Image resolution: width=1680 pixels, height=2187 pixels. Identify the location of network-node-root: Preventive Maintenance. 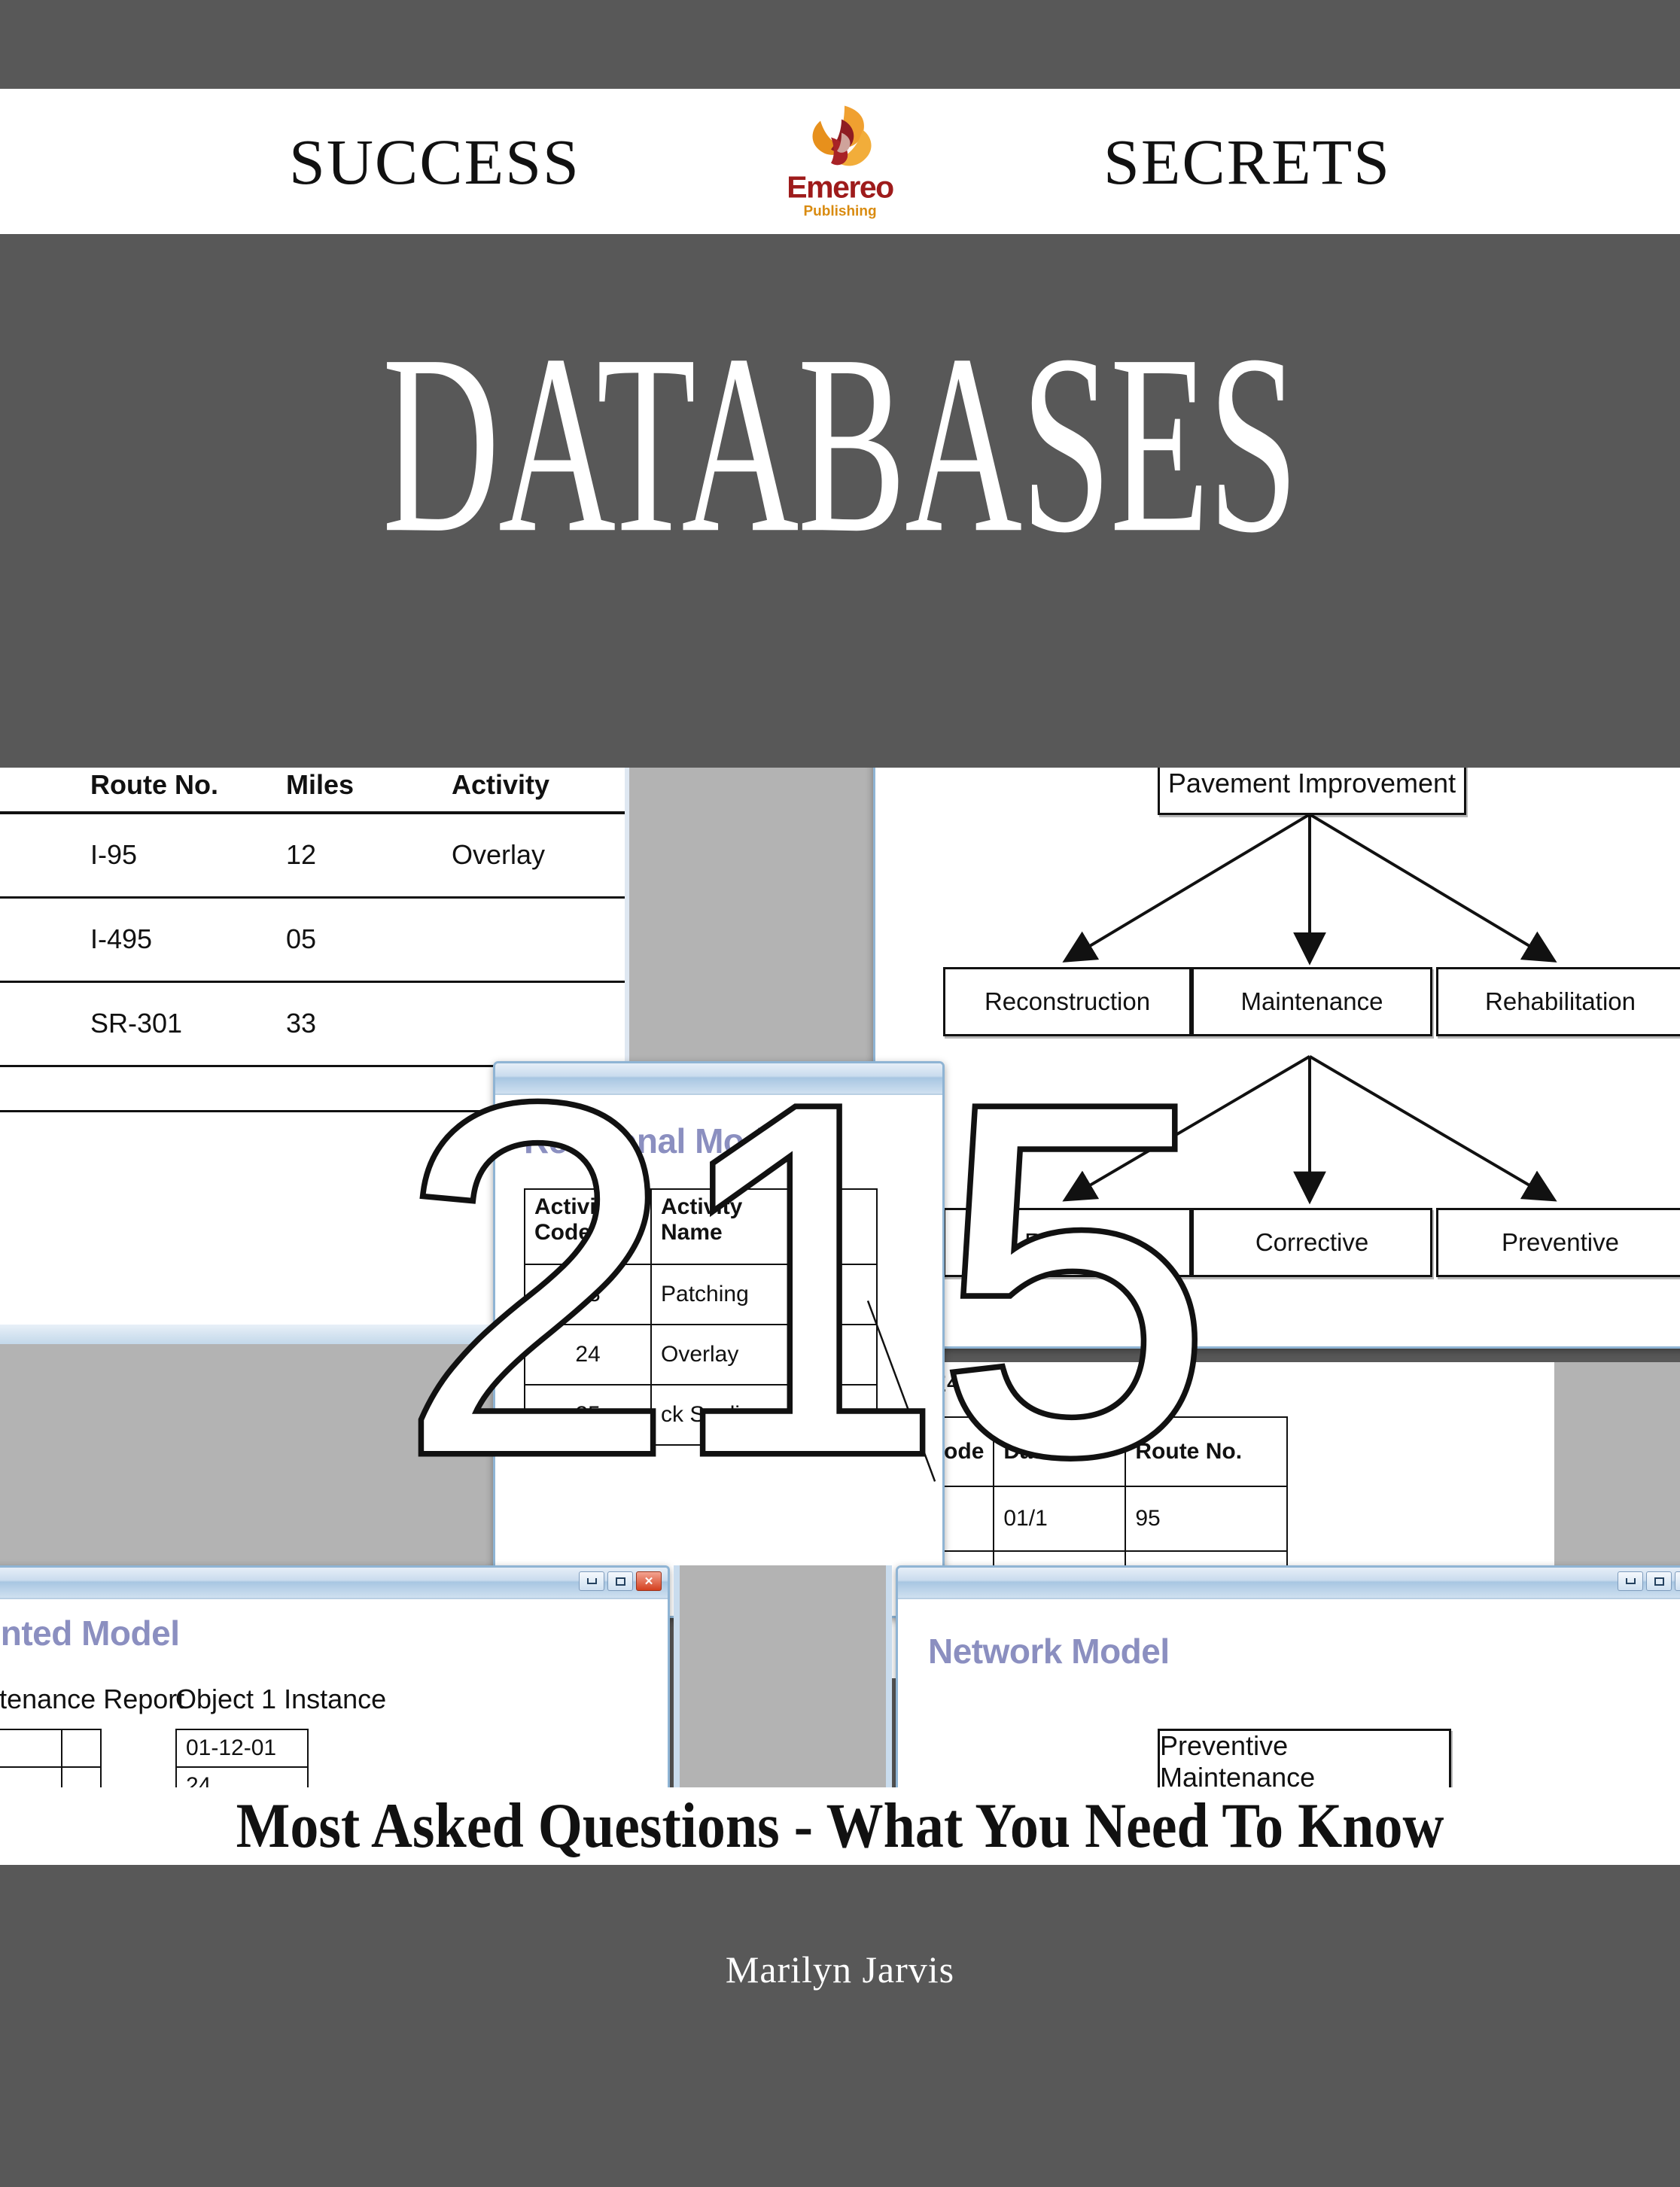
(1304, 1762).